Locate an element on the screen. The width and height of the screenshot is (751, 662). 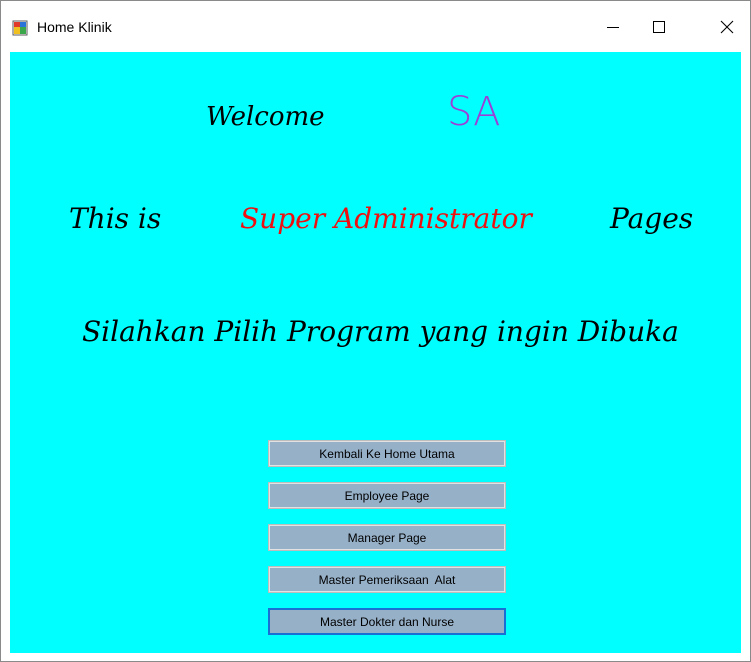
minimize-icon is located at coordinates (613, 27).